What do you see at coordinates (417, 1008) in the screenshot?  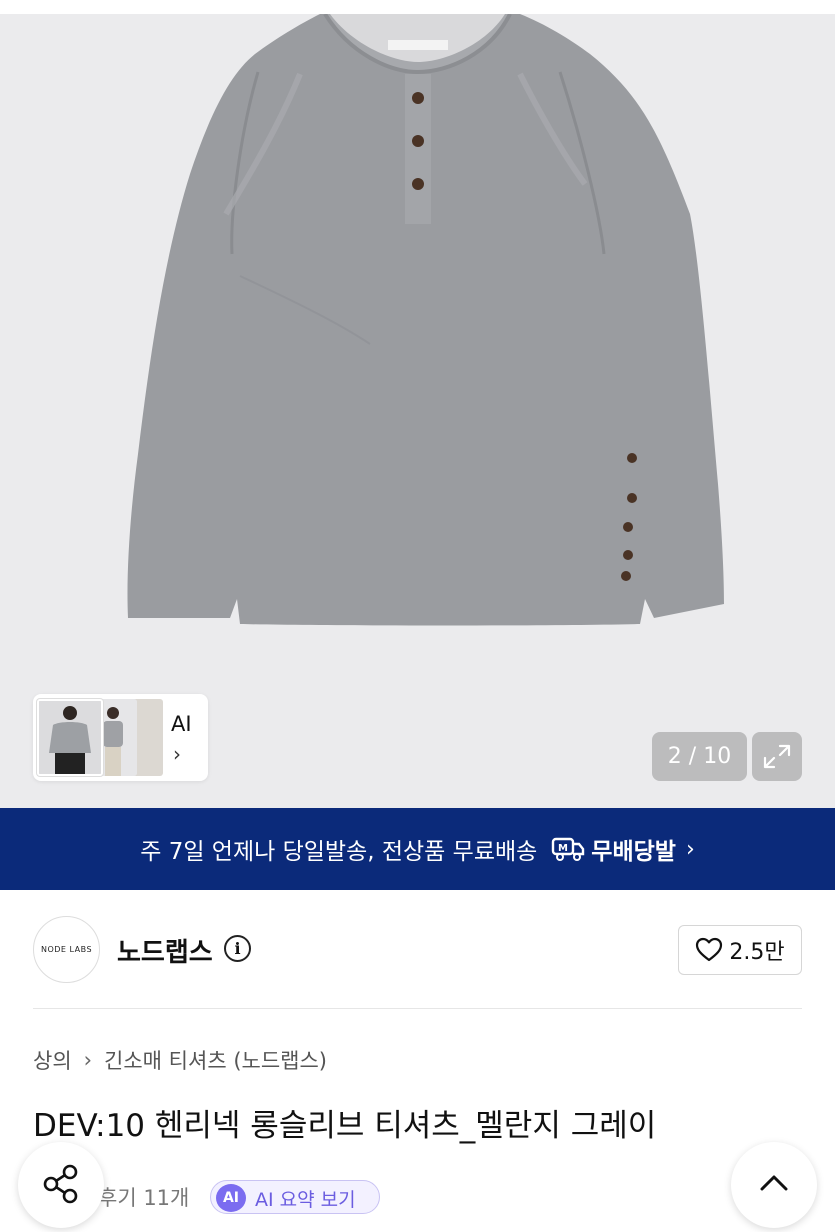 I see `divider` at bounding box center [417, 1008].